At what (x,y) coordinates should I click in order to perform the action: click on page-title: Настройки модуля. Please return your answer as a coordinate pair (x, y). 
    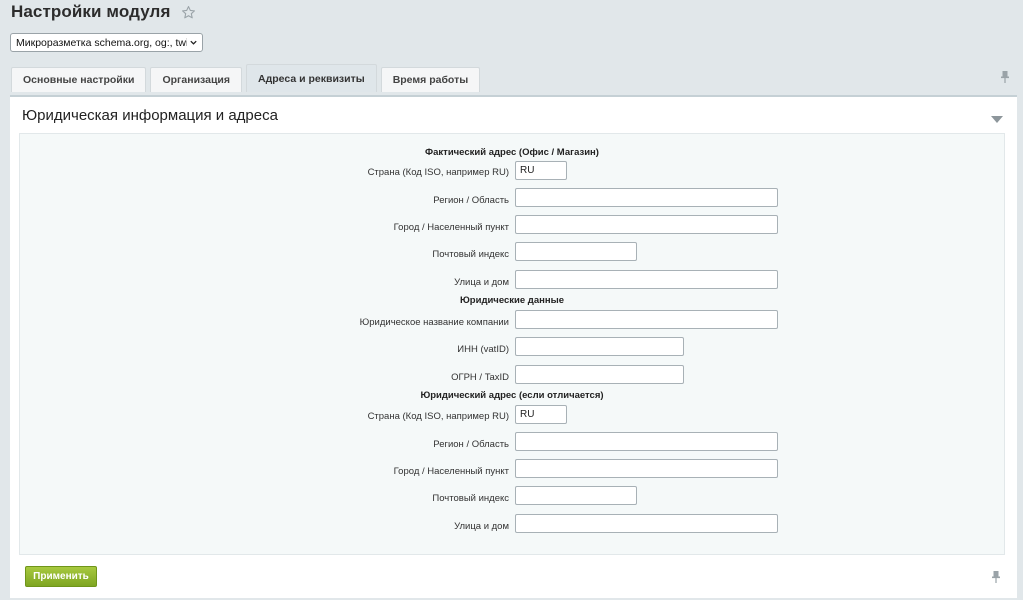
    Looking at the image, I should click on (91, 11).